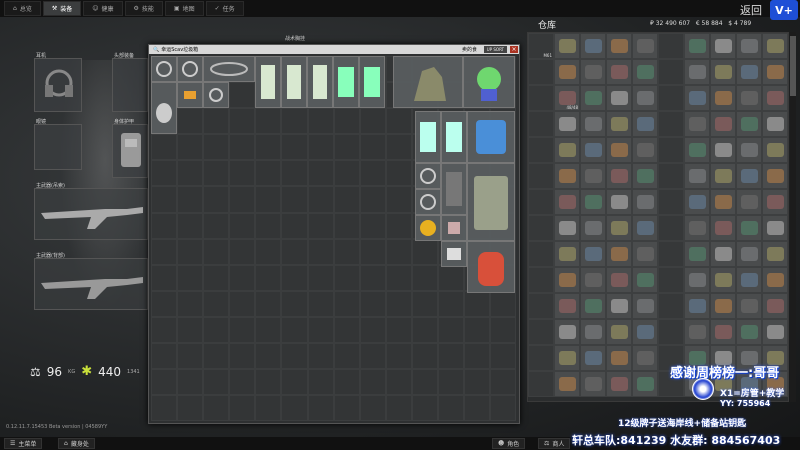 The width and height of the screenshot is (800, 450). I want to click on primary-weapon-sling-slot, so click(91, 214).